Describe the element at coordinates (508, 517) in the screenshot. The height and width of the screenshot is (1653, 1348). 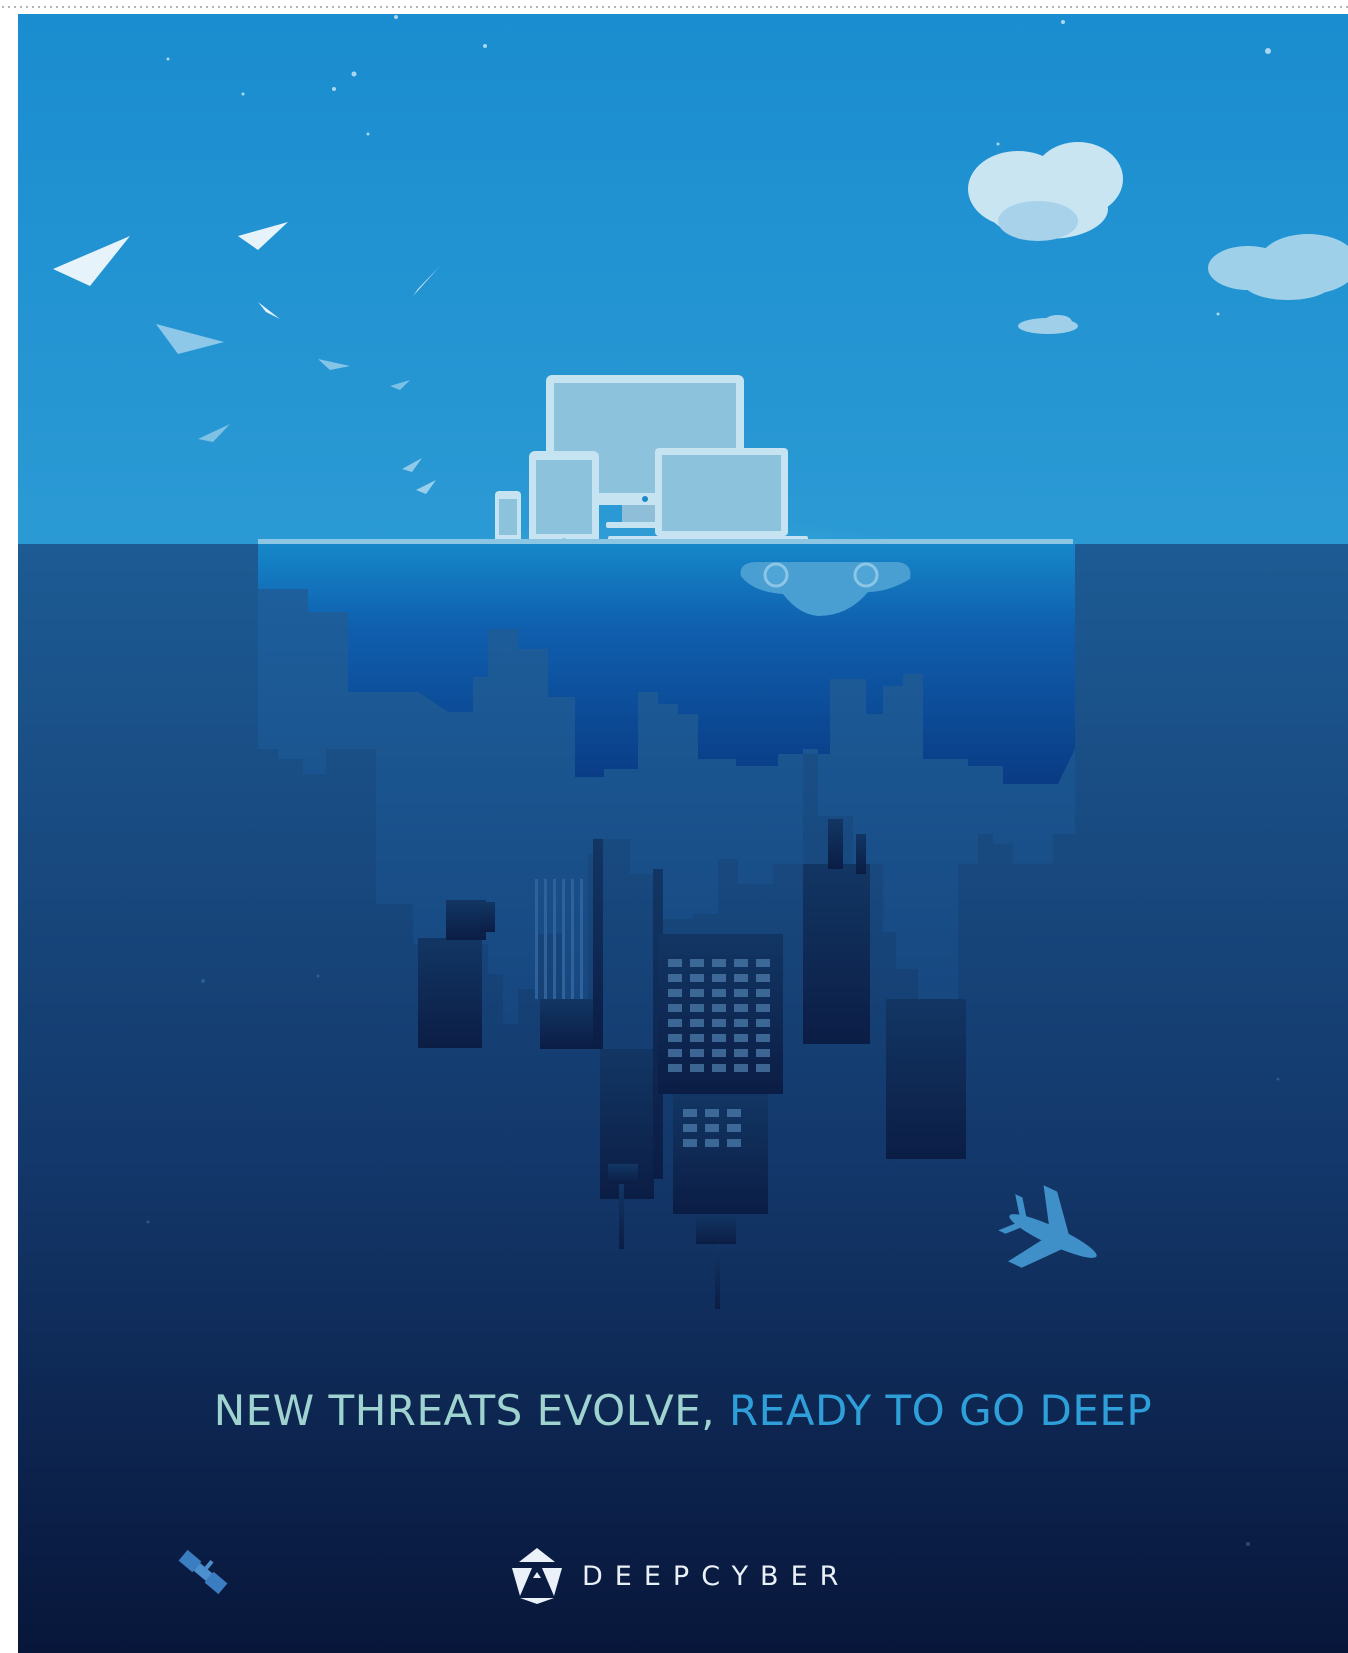
I see `phone-icon` at that location.